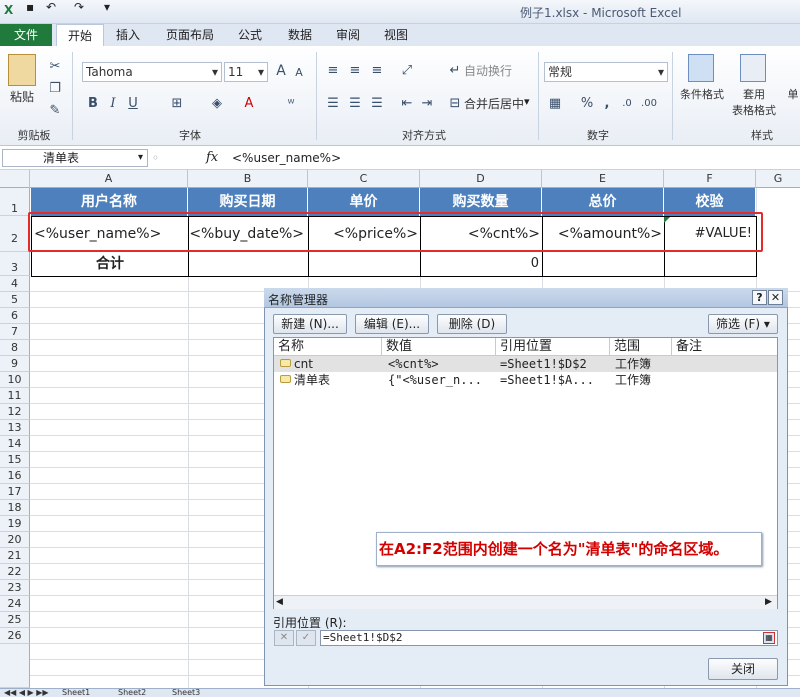 The image size is (800, 697). Describe the element at coordinates (79, 7) in the screenshot. I see `redo-icon: ↷` at that location.